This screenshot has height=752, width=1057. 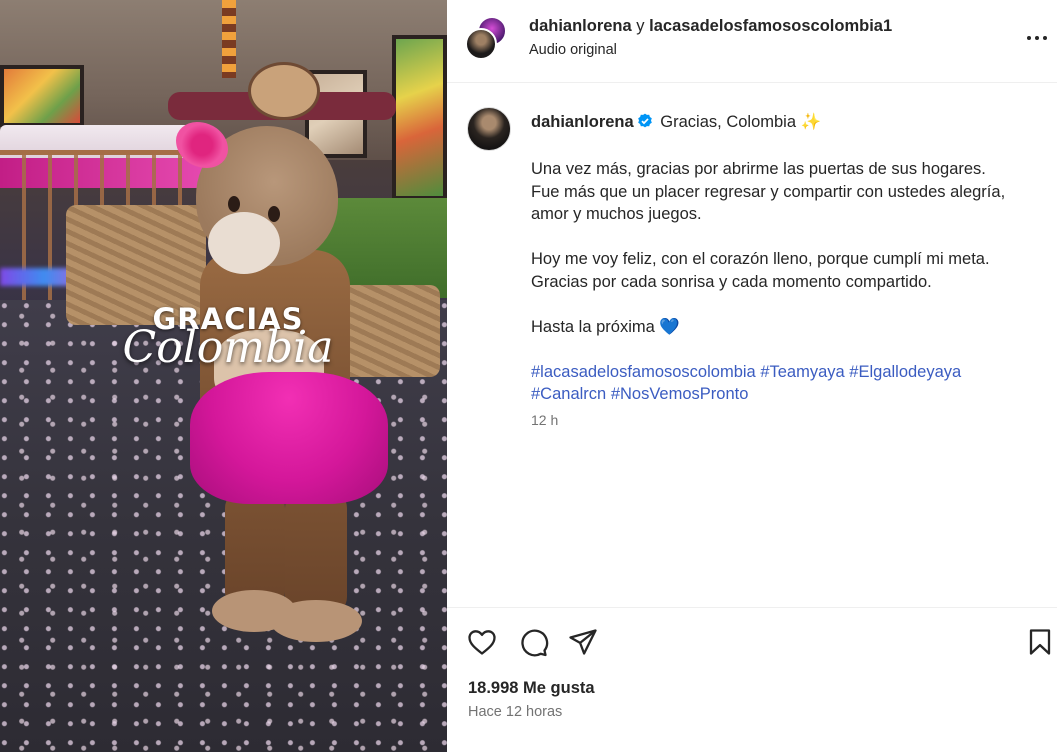 What do you see at coordinates (582, 122) in the screenshot?
I see `caption-username: dahianlorena` at bounding box center [582, 122].